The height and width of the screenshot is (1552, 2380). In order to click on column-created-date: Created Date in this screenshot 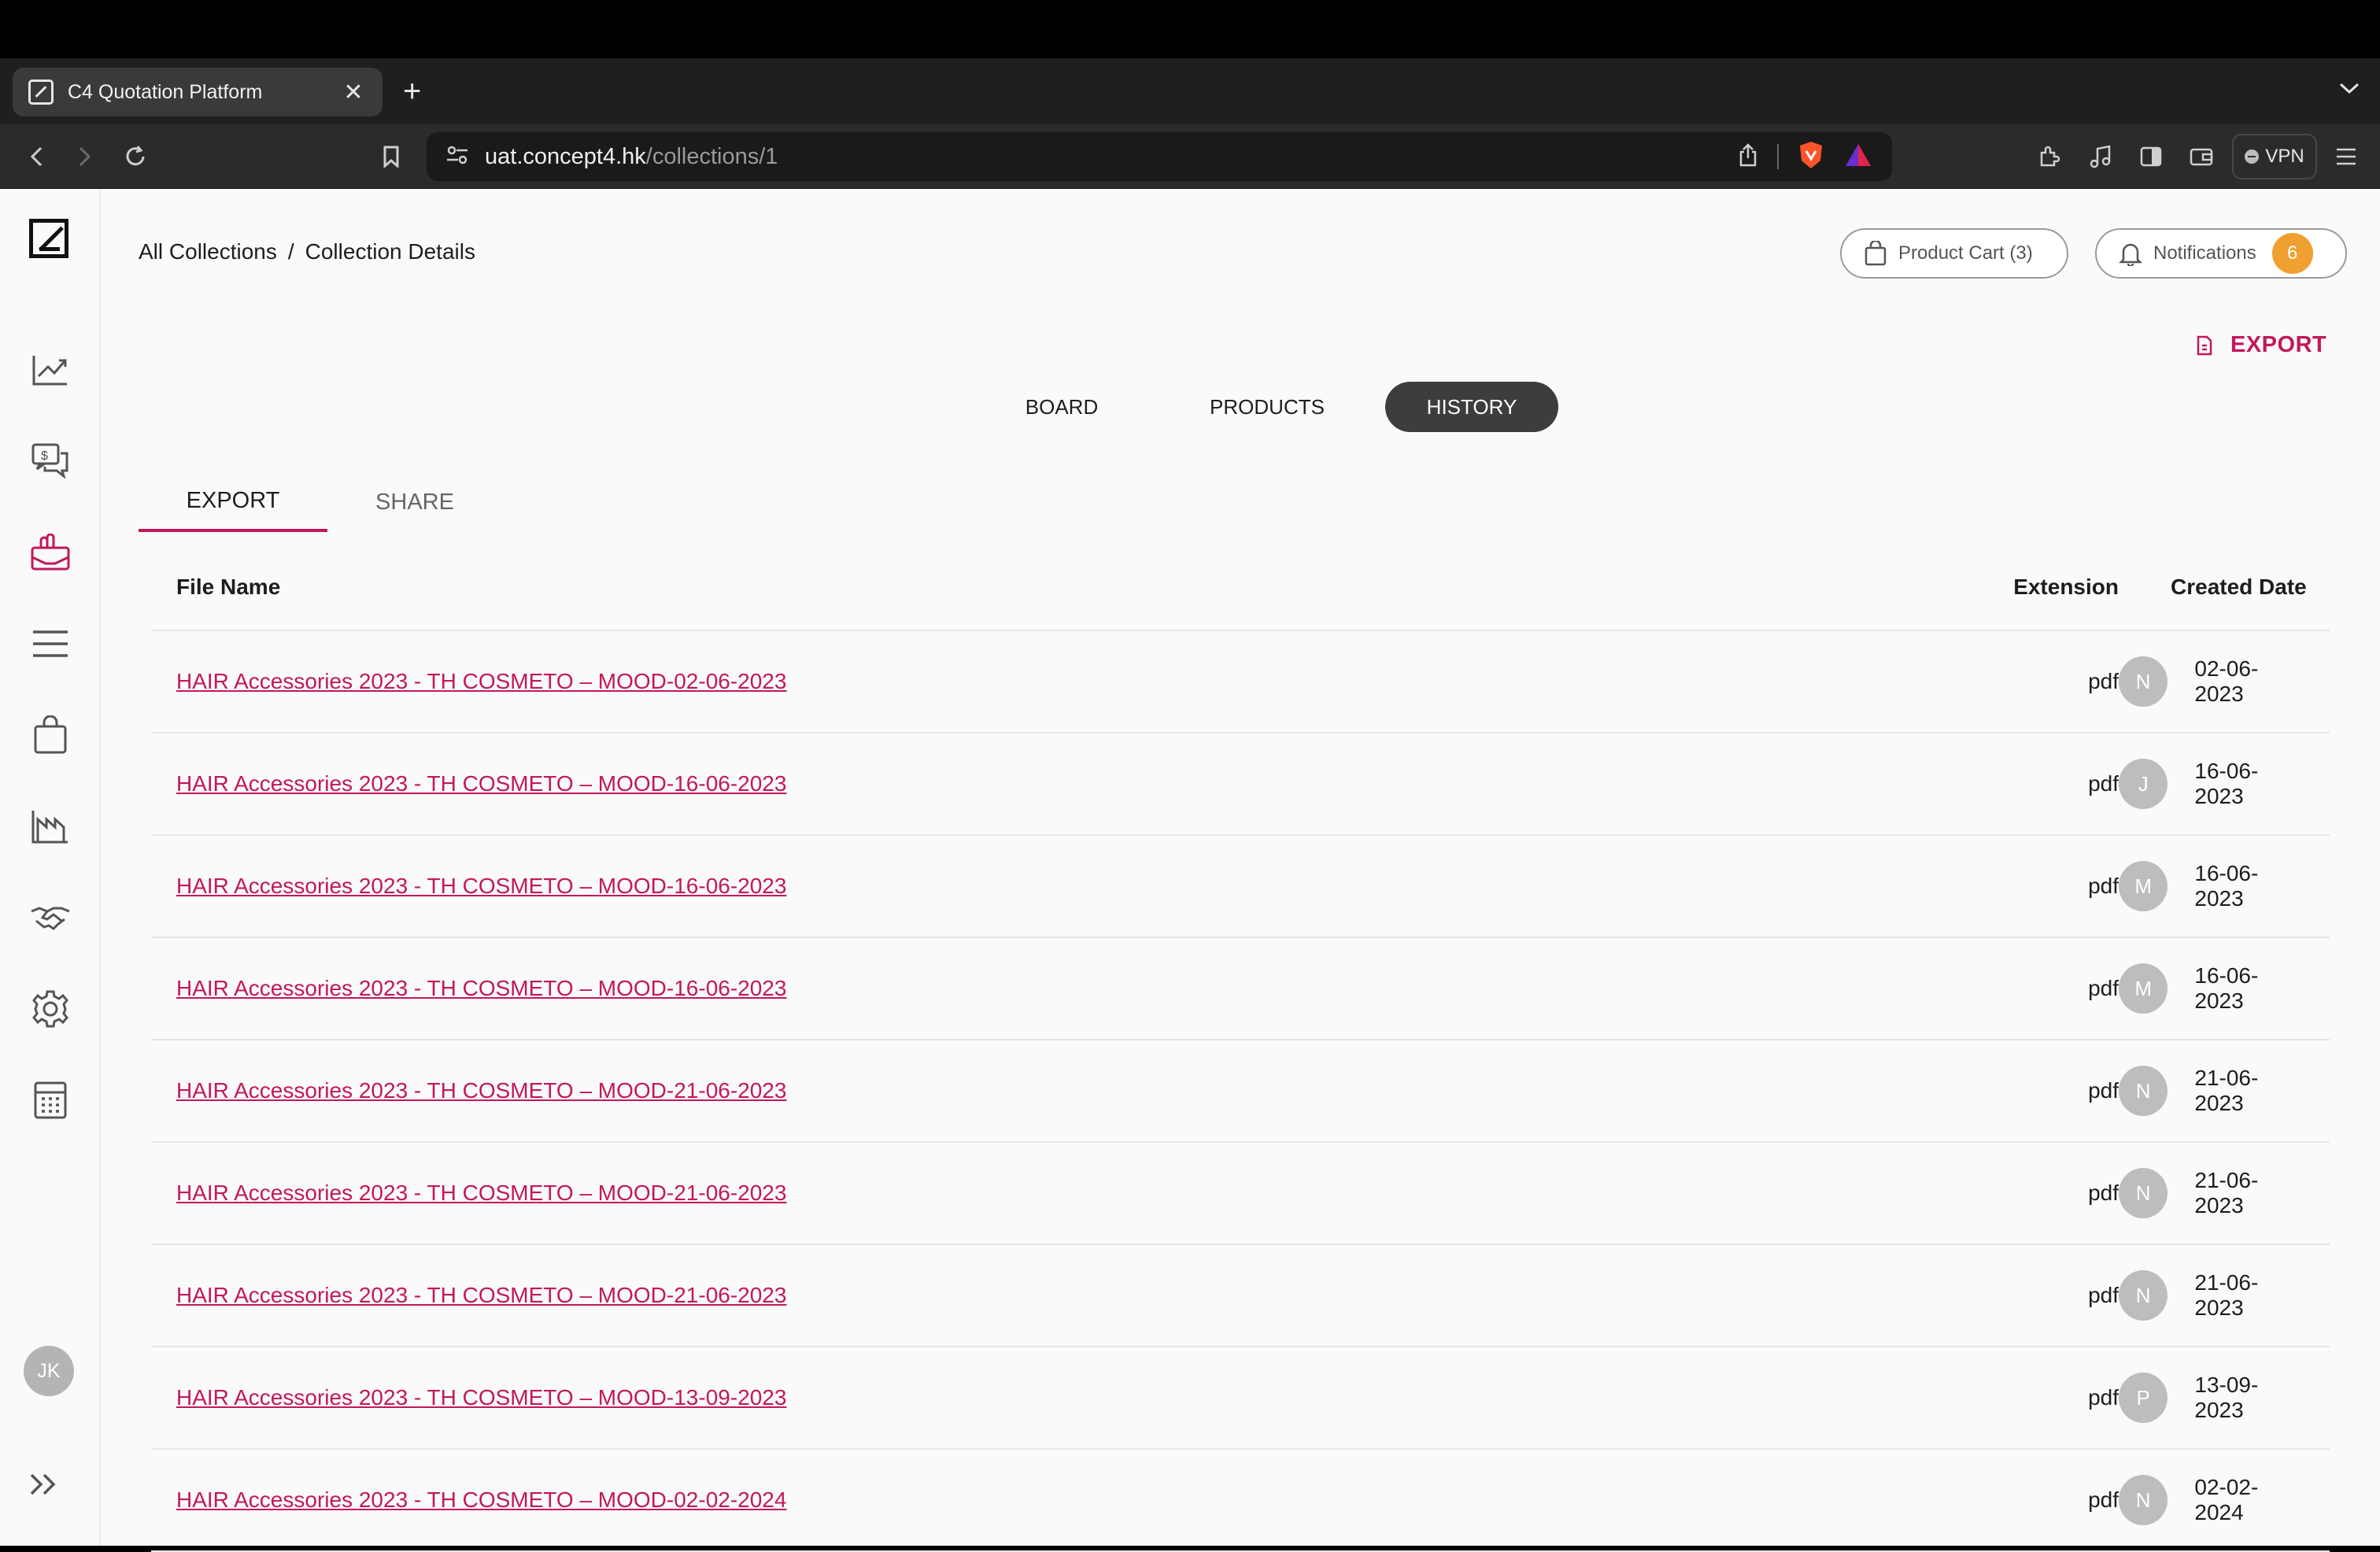, I will do `click(2224, 587)`.